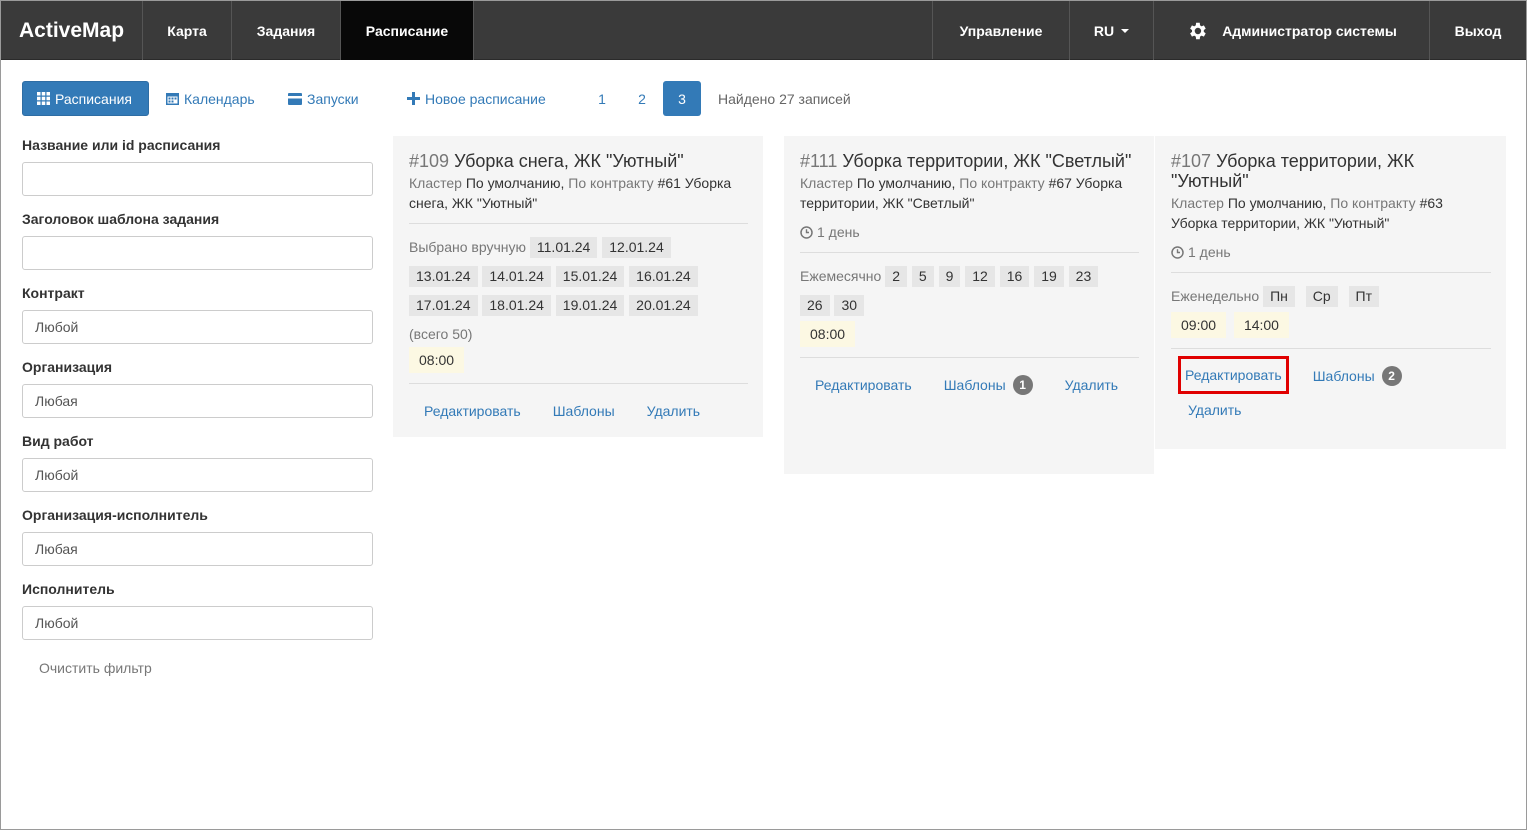 This screenshot has width=1527, height=830. Describe the element at coordinates (1001, 30) in the screenshot. I see `nav-manage: Управление` at that location.